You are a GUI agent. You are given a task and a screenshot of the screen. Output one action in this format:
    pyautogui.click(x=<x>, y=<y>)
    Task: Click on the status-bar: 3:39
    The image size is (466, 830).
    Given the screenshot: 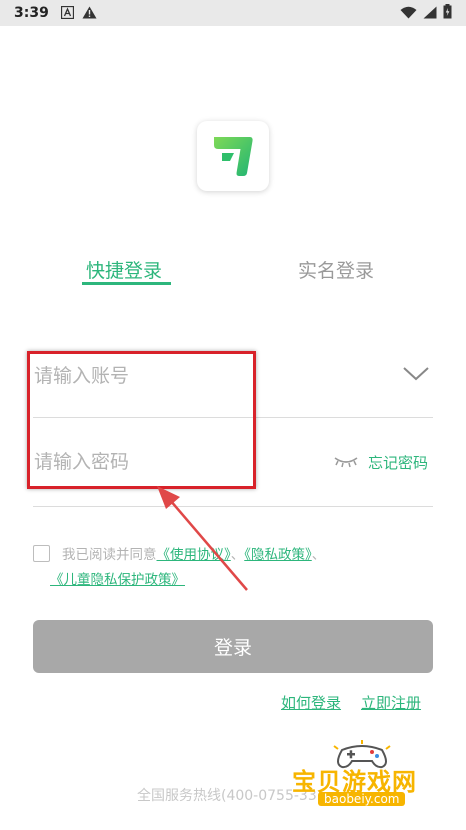 What is the action you would take?
    pyautogui.click(x=233, y=13)
    